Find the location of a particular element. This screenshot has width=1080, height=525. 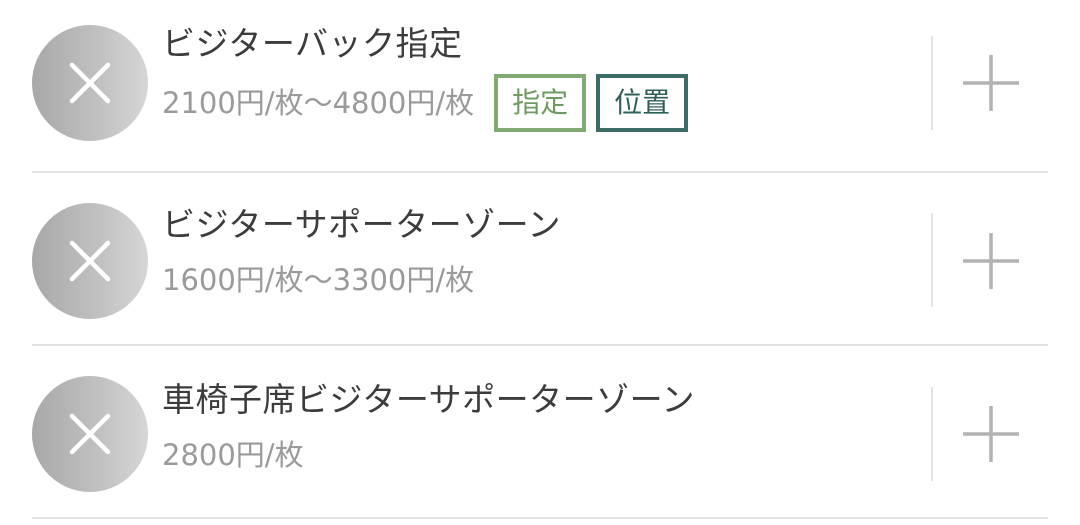

item-price: 2800円/枚 is located at coordinates (233, 455).